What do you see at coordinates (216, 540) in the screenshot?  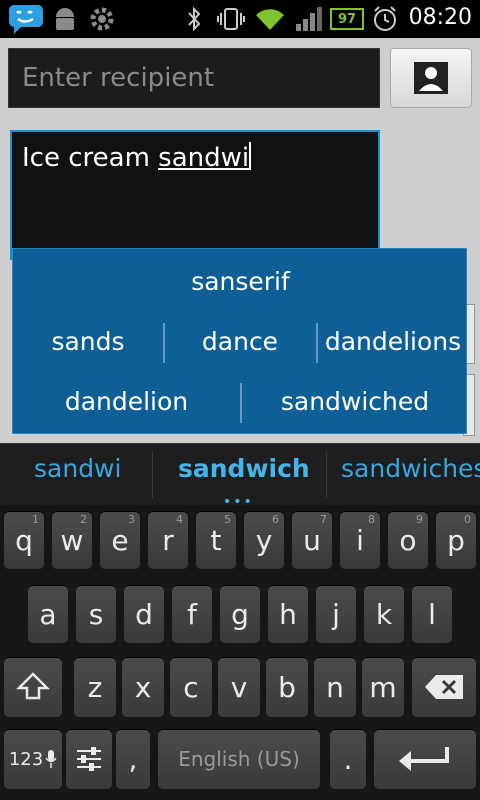 I see `key-t: t5` at bounding box center [216, 540].